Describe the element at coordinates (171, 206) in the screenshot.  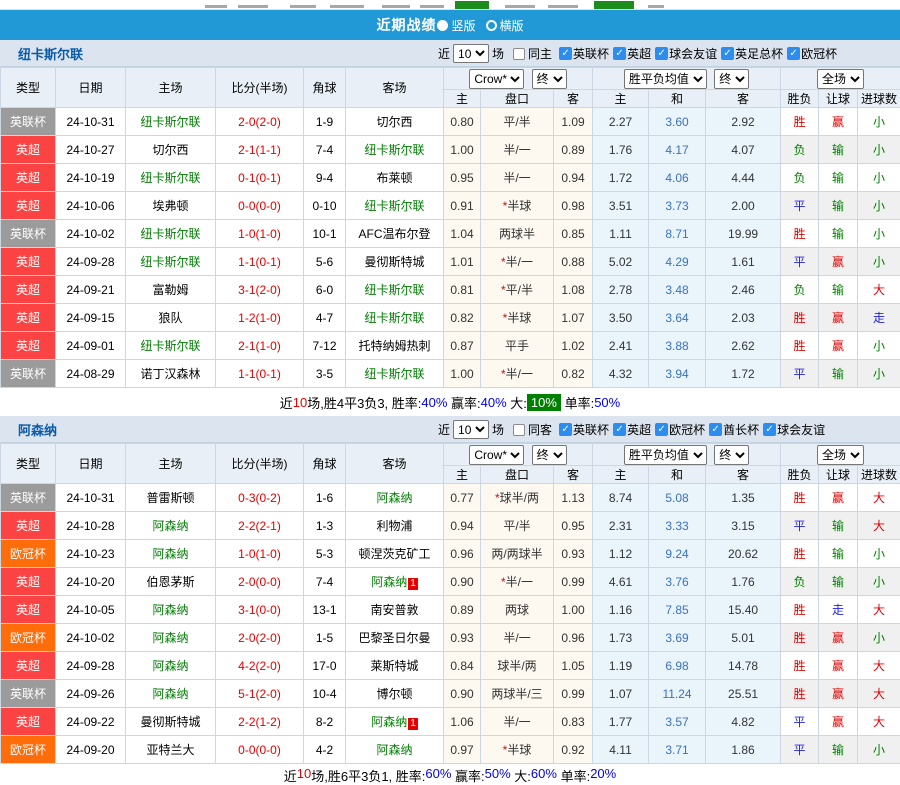
I see `home-team: 埃弗顿` at that location.